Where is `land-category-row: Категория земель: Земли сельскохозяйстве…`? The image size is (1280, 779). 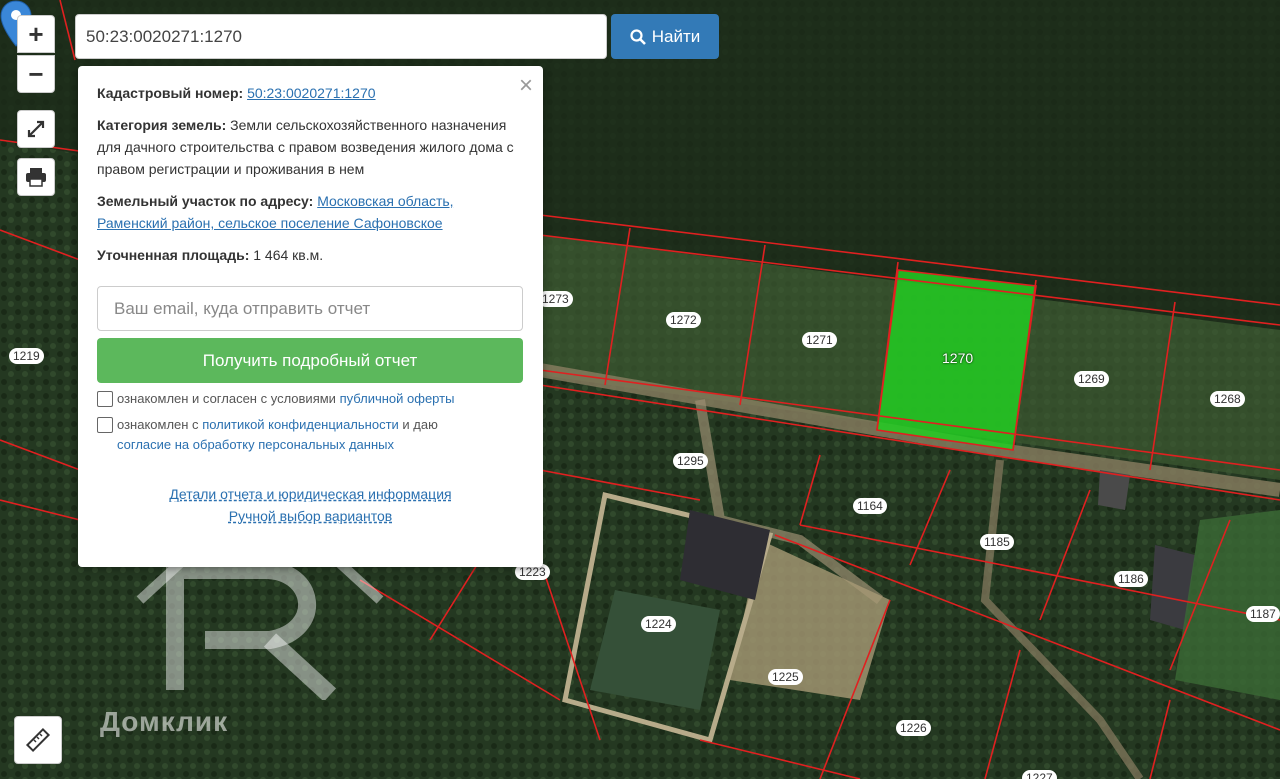
land-category-row: Категория земель: Земли сельскохозяйстве… is located at coordinates (310, 147).